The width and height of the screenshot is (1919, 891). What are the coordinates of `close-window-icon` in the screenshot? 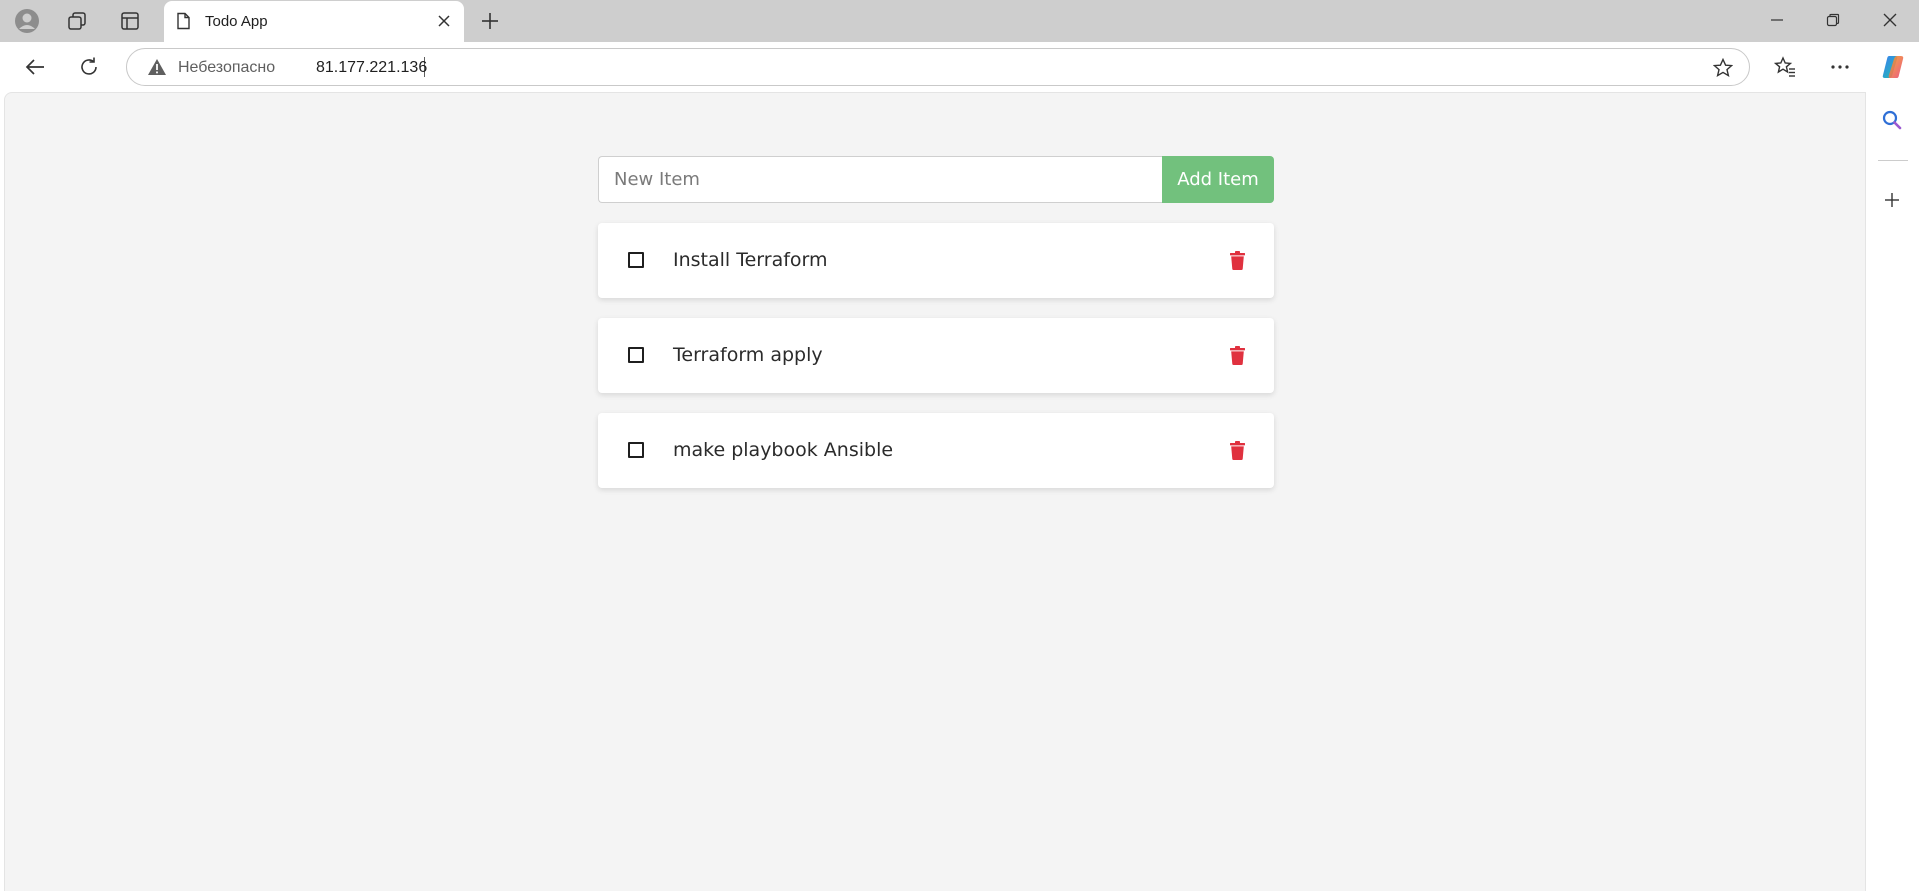 It's located at (1890, 20).